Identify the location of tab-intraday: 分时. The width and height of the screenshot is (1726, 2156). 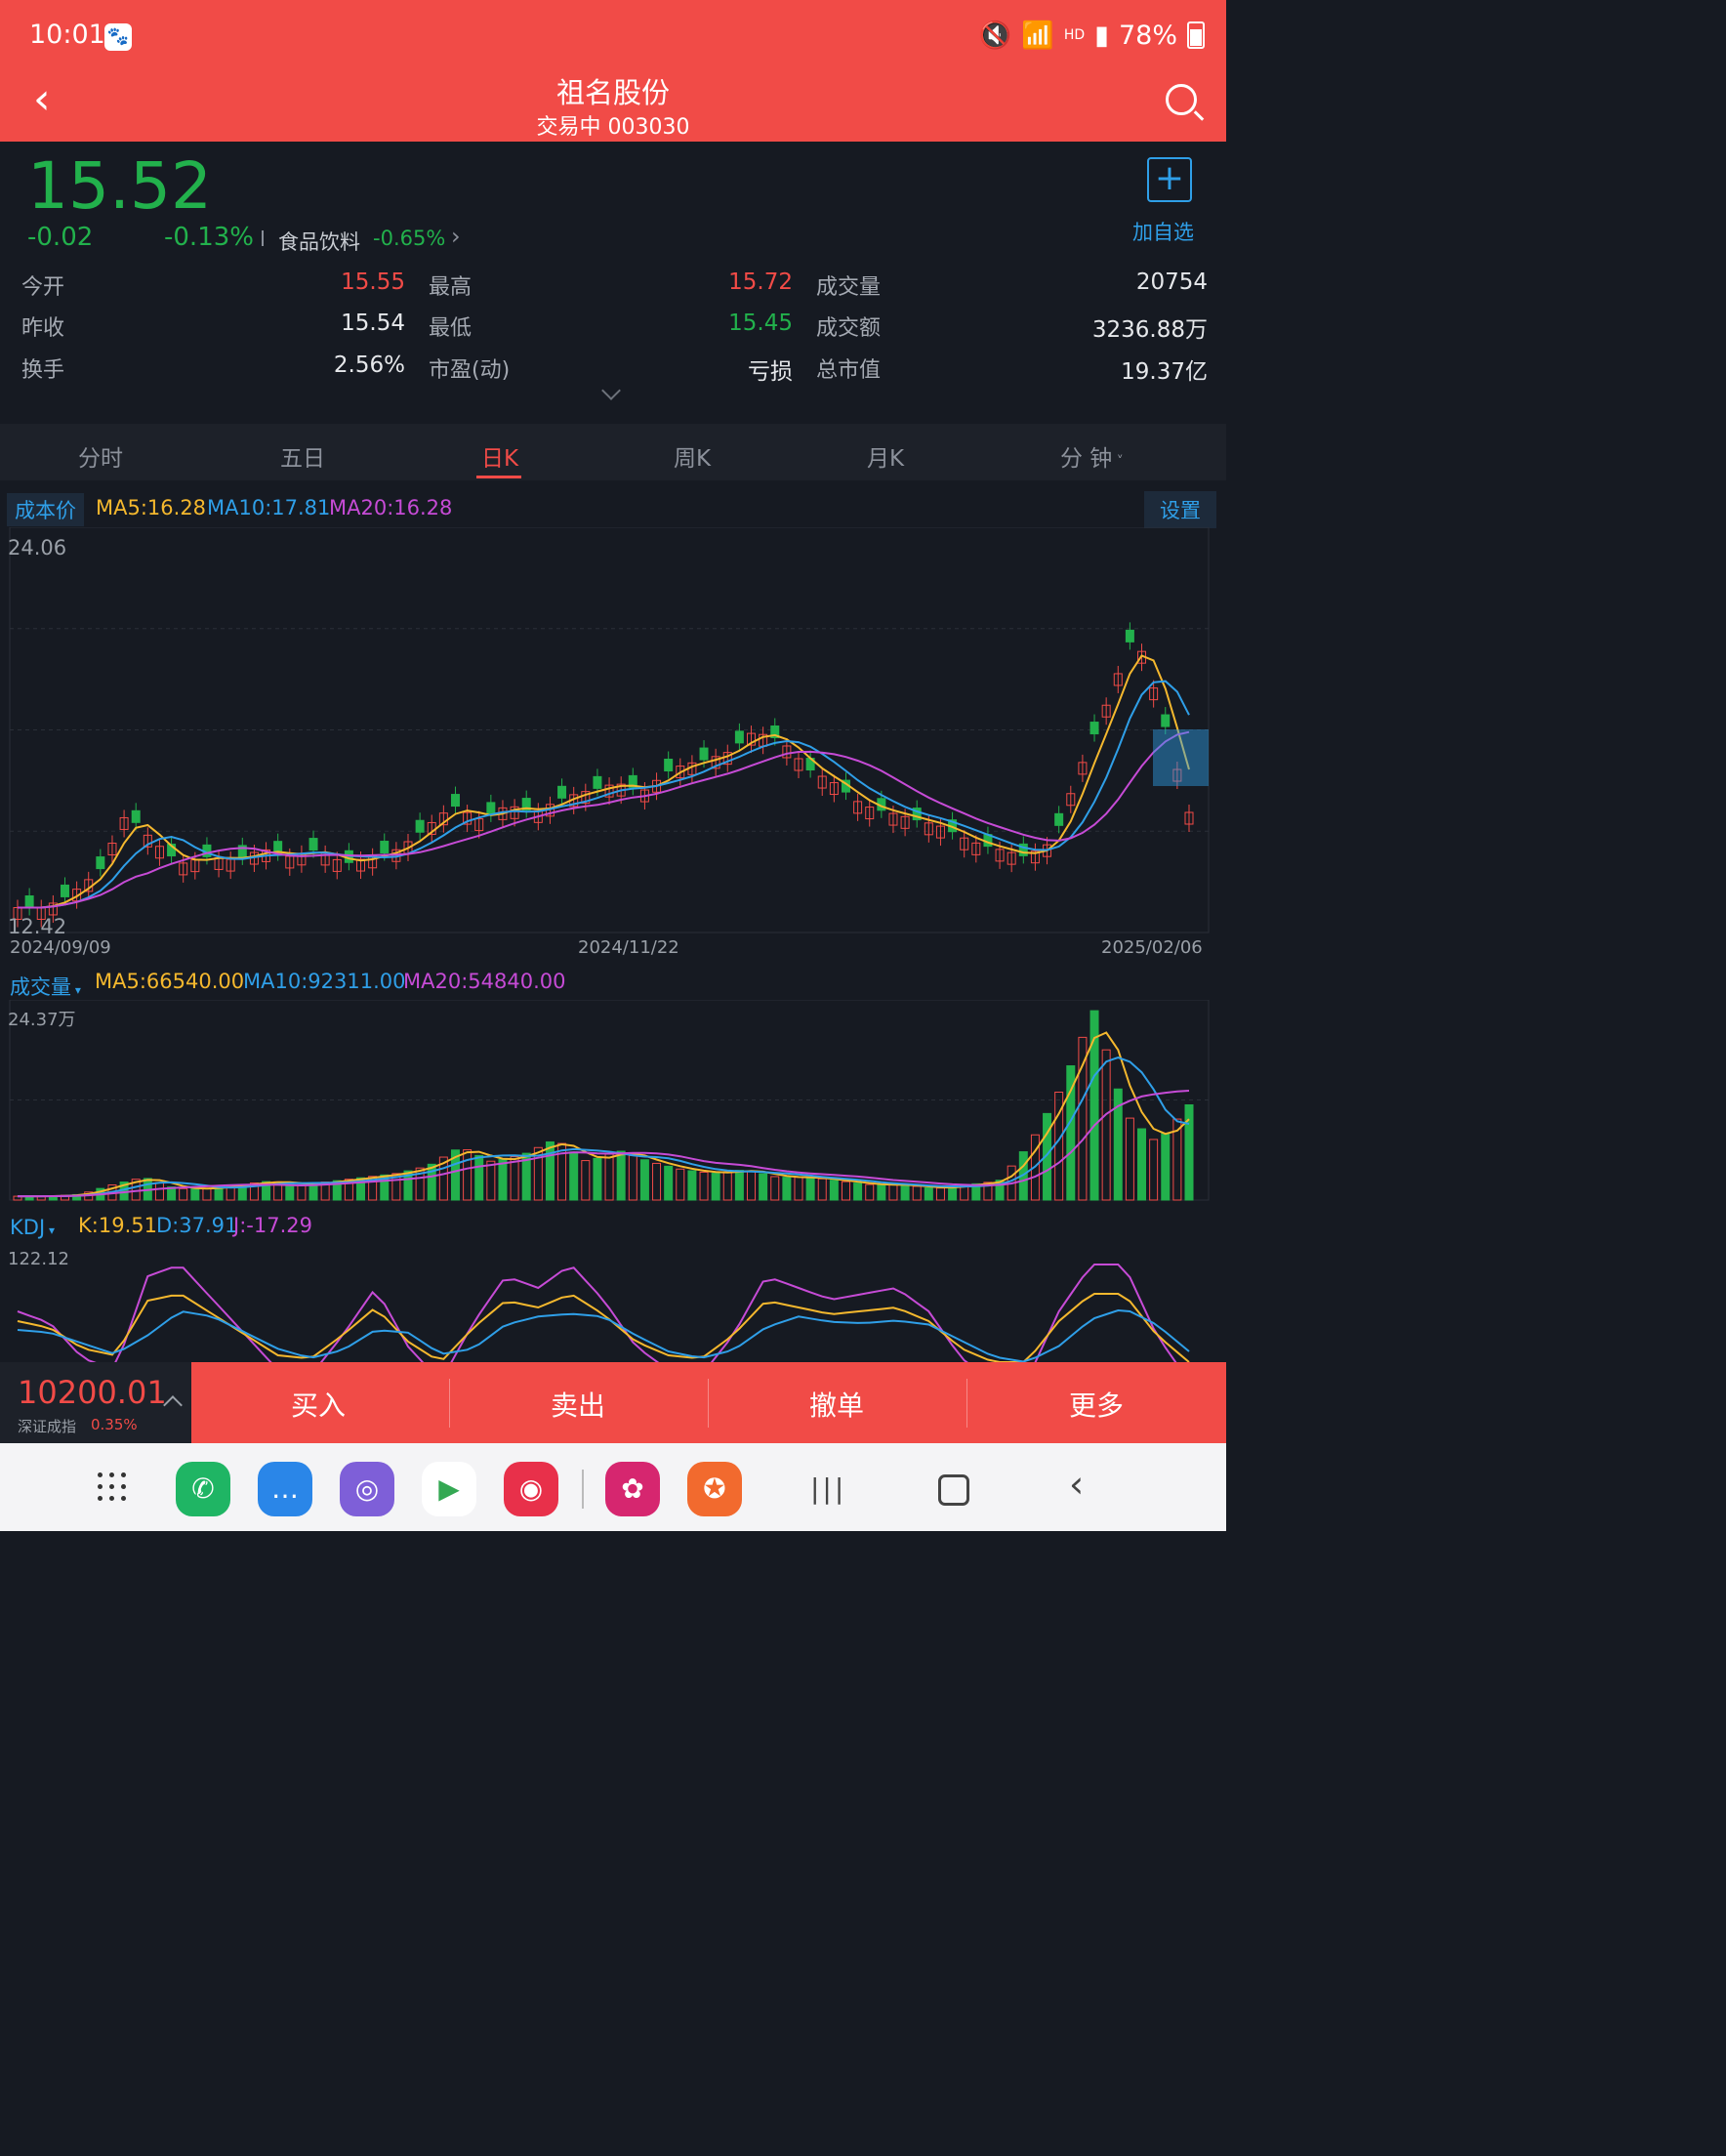
(100, 456).